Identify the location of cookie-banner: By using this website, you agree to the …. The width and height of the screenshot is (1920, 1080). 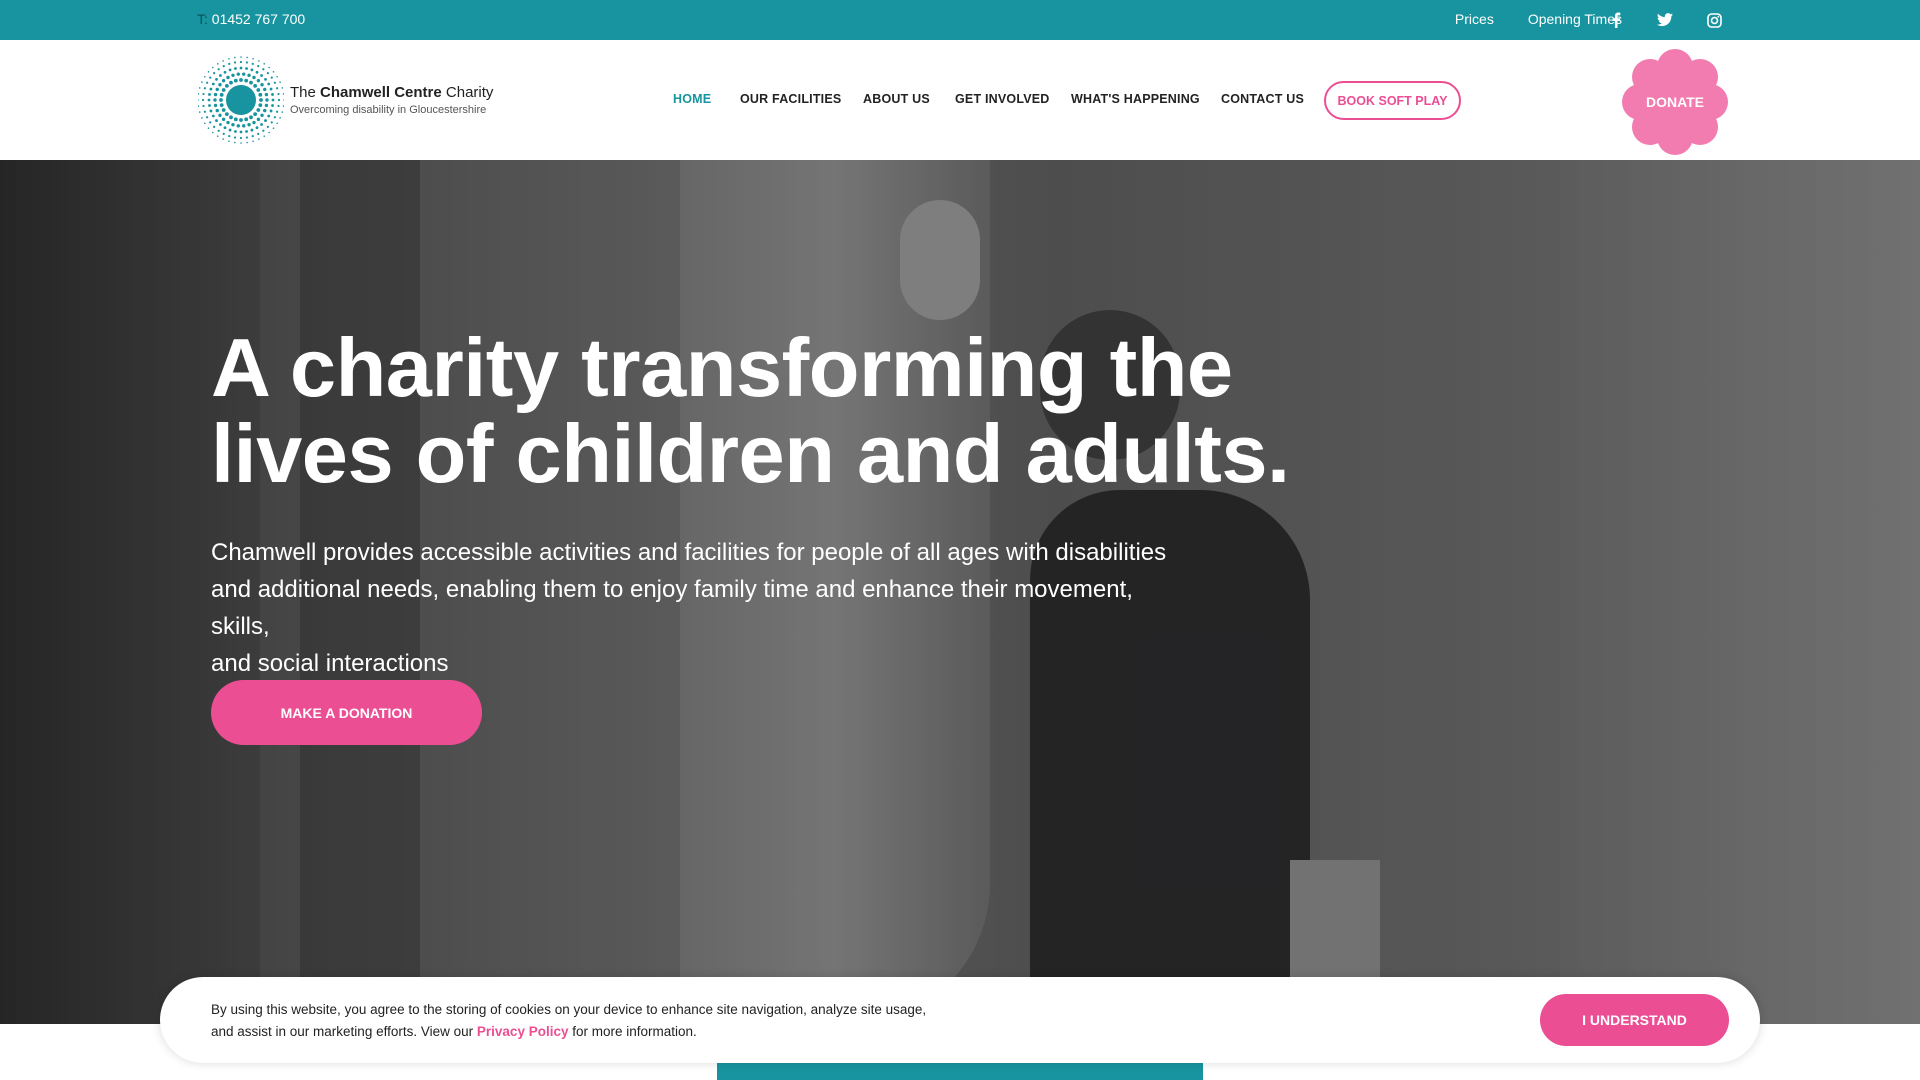
(960, 1020).